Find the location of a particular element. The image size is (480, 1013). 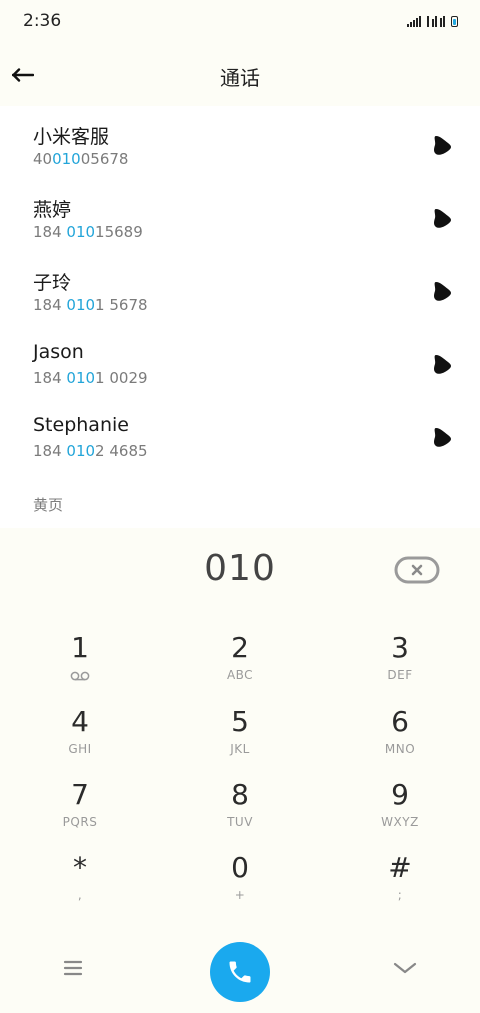

contact-name: Stephanie is located at coordinates (81, 425).